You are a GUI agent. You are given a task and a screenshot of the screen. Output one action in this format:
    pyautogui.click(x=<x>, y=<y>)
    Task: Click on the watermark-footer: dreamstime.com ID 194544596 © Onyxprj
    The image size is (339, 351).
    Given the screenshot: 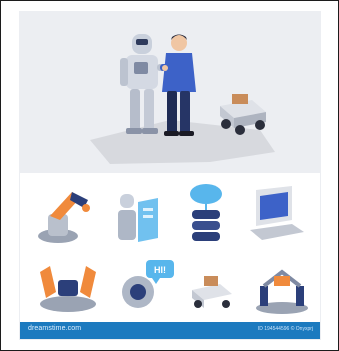 What is the action you would take?
    pyautogui.click(x=170, y=330)
    